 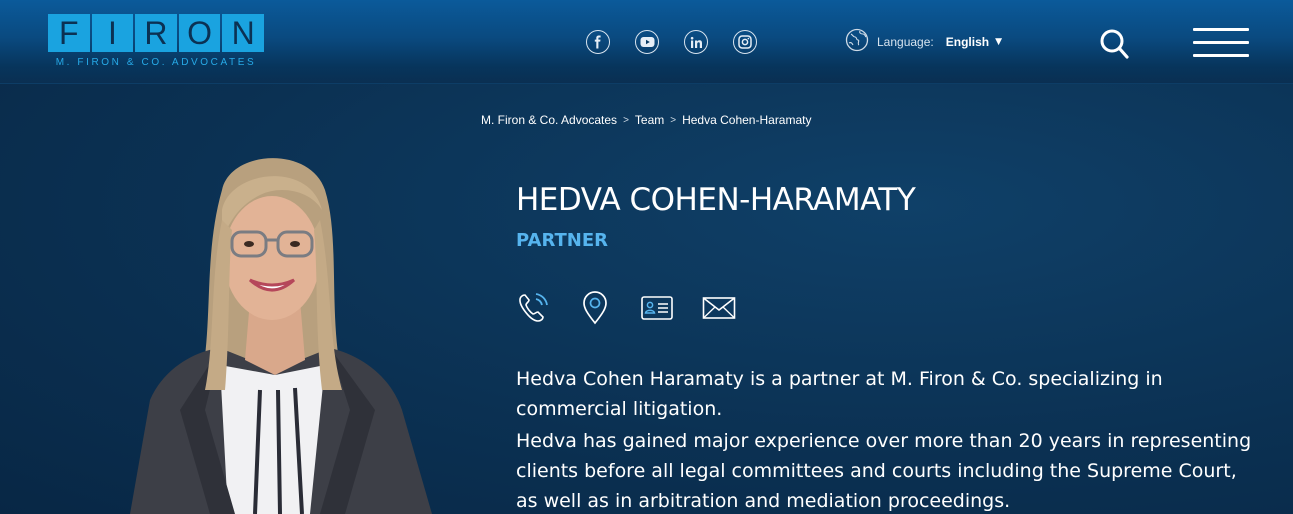 I want to click on globe-icon, so click(x=857, y=42).